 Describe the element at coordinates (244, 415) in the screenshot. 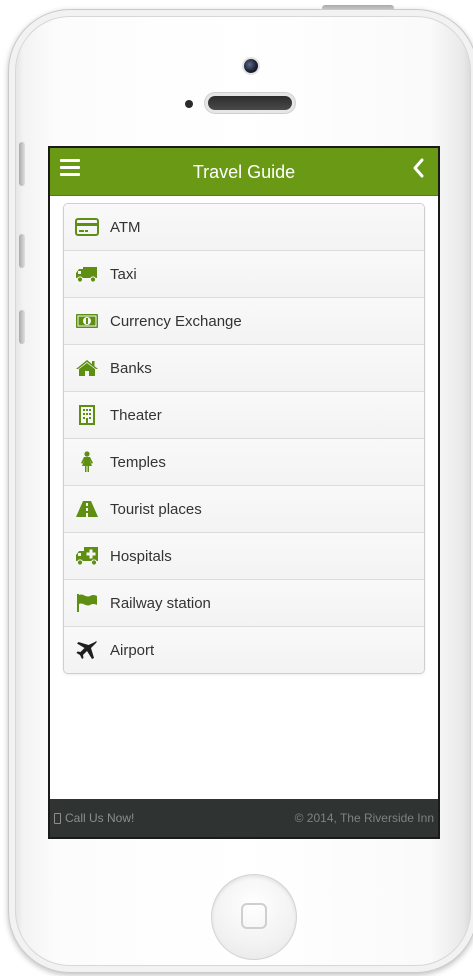

I see `list-item-theater: Theater` at that location.